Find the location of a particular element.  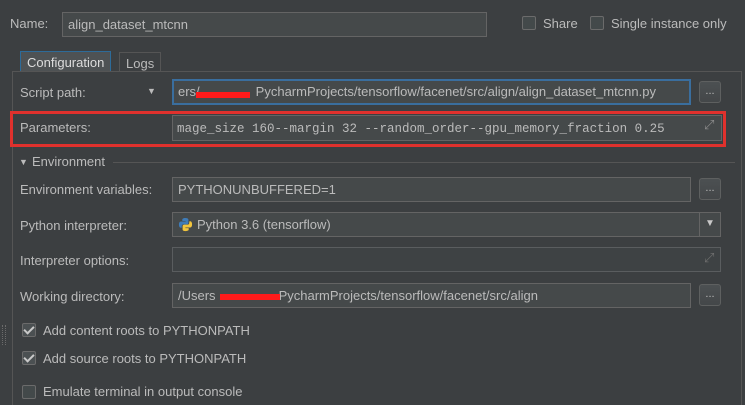

python-interpreter-select: Python 3.6 (tensorflow) is located at coordinates (446, 224).